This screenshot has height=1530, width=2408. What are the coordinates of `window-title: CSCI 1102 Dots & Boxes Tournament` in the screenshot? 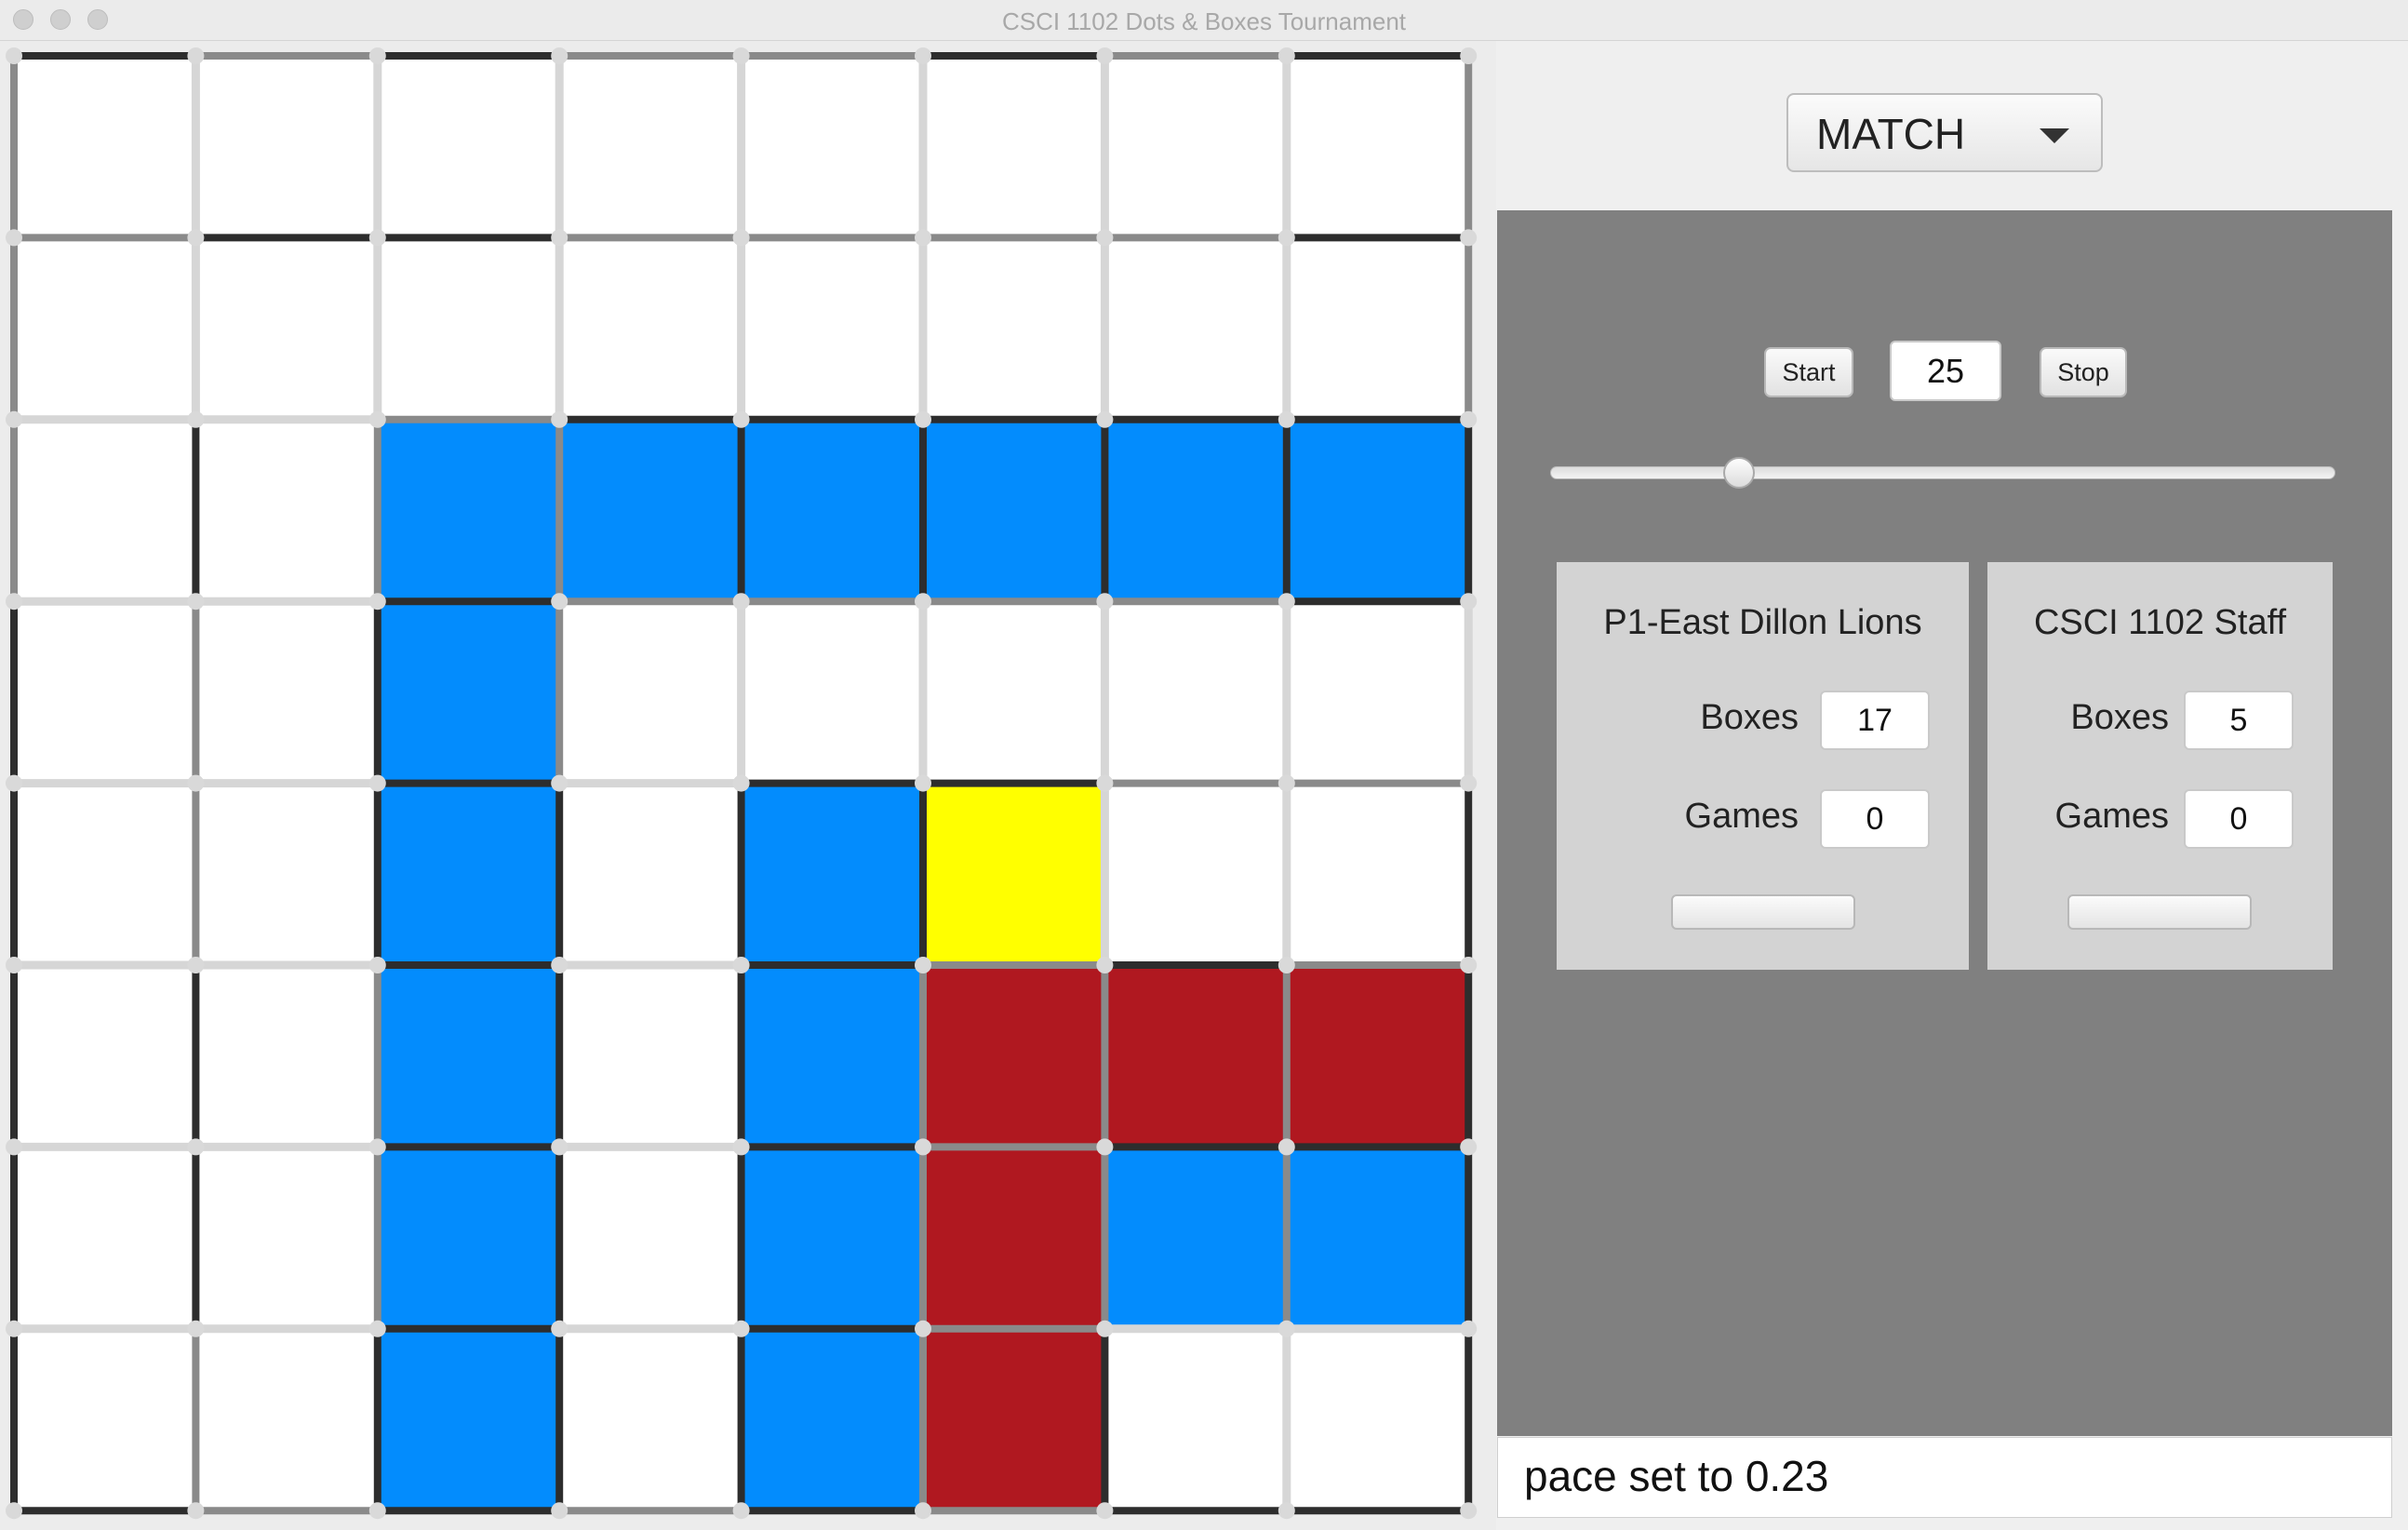 It's located at (1204, 21).